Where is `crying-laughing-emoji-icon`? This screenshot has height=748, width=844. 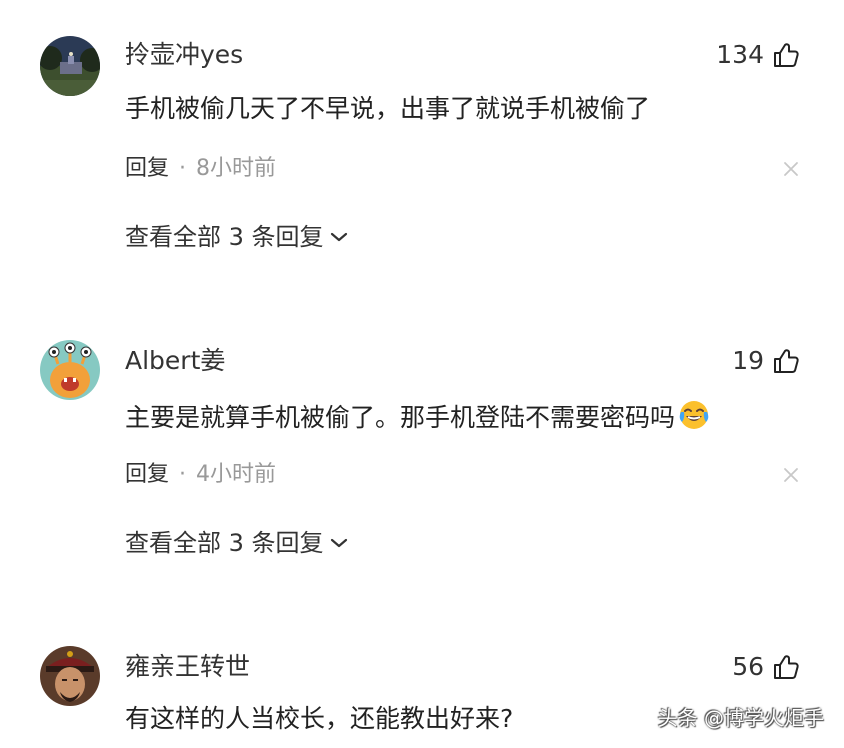 crying-laughing-emoji-icon is located at coordinates (694, 415).